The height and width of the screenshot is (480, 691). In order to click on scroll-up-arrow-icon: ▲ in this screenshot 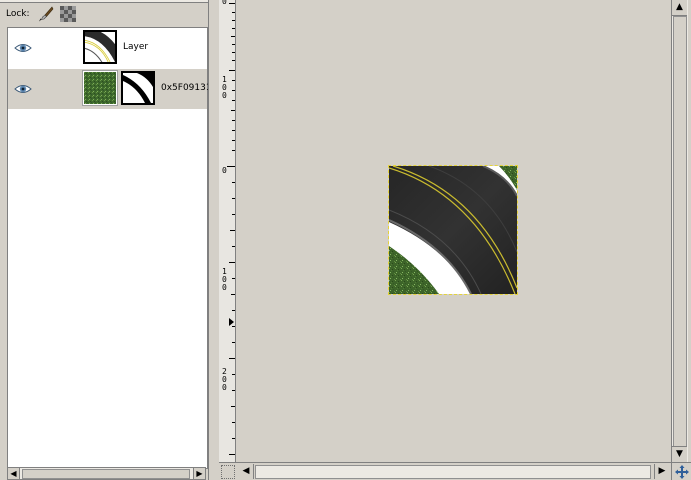, I will do `click(679, 8)`.